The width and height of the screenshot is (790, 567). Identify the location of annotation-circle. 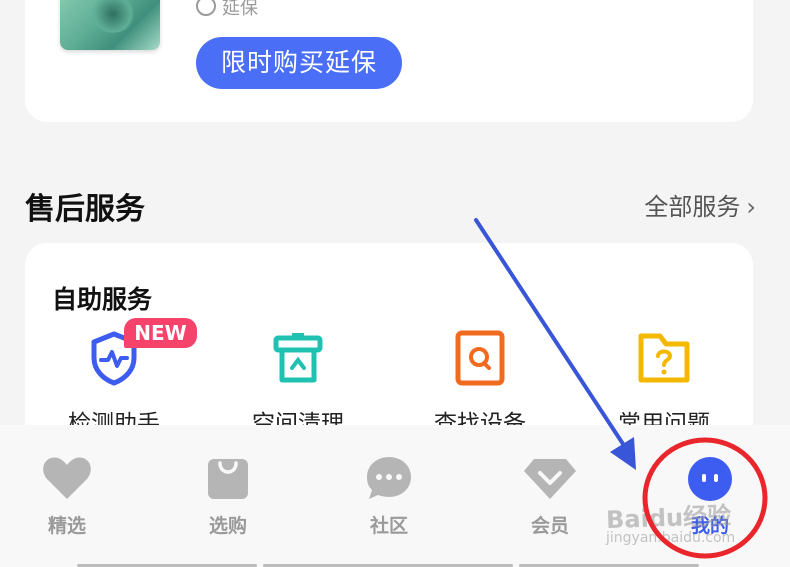
(705, 498).